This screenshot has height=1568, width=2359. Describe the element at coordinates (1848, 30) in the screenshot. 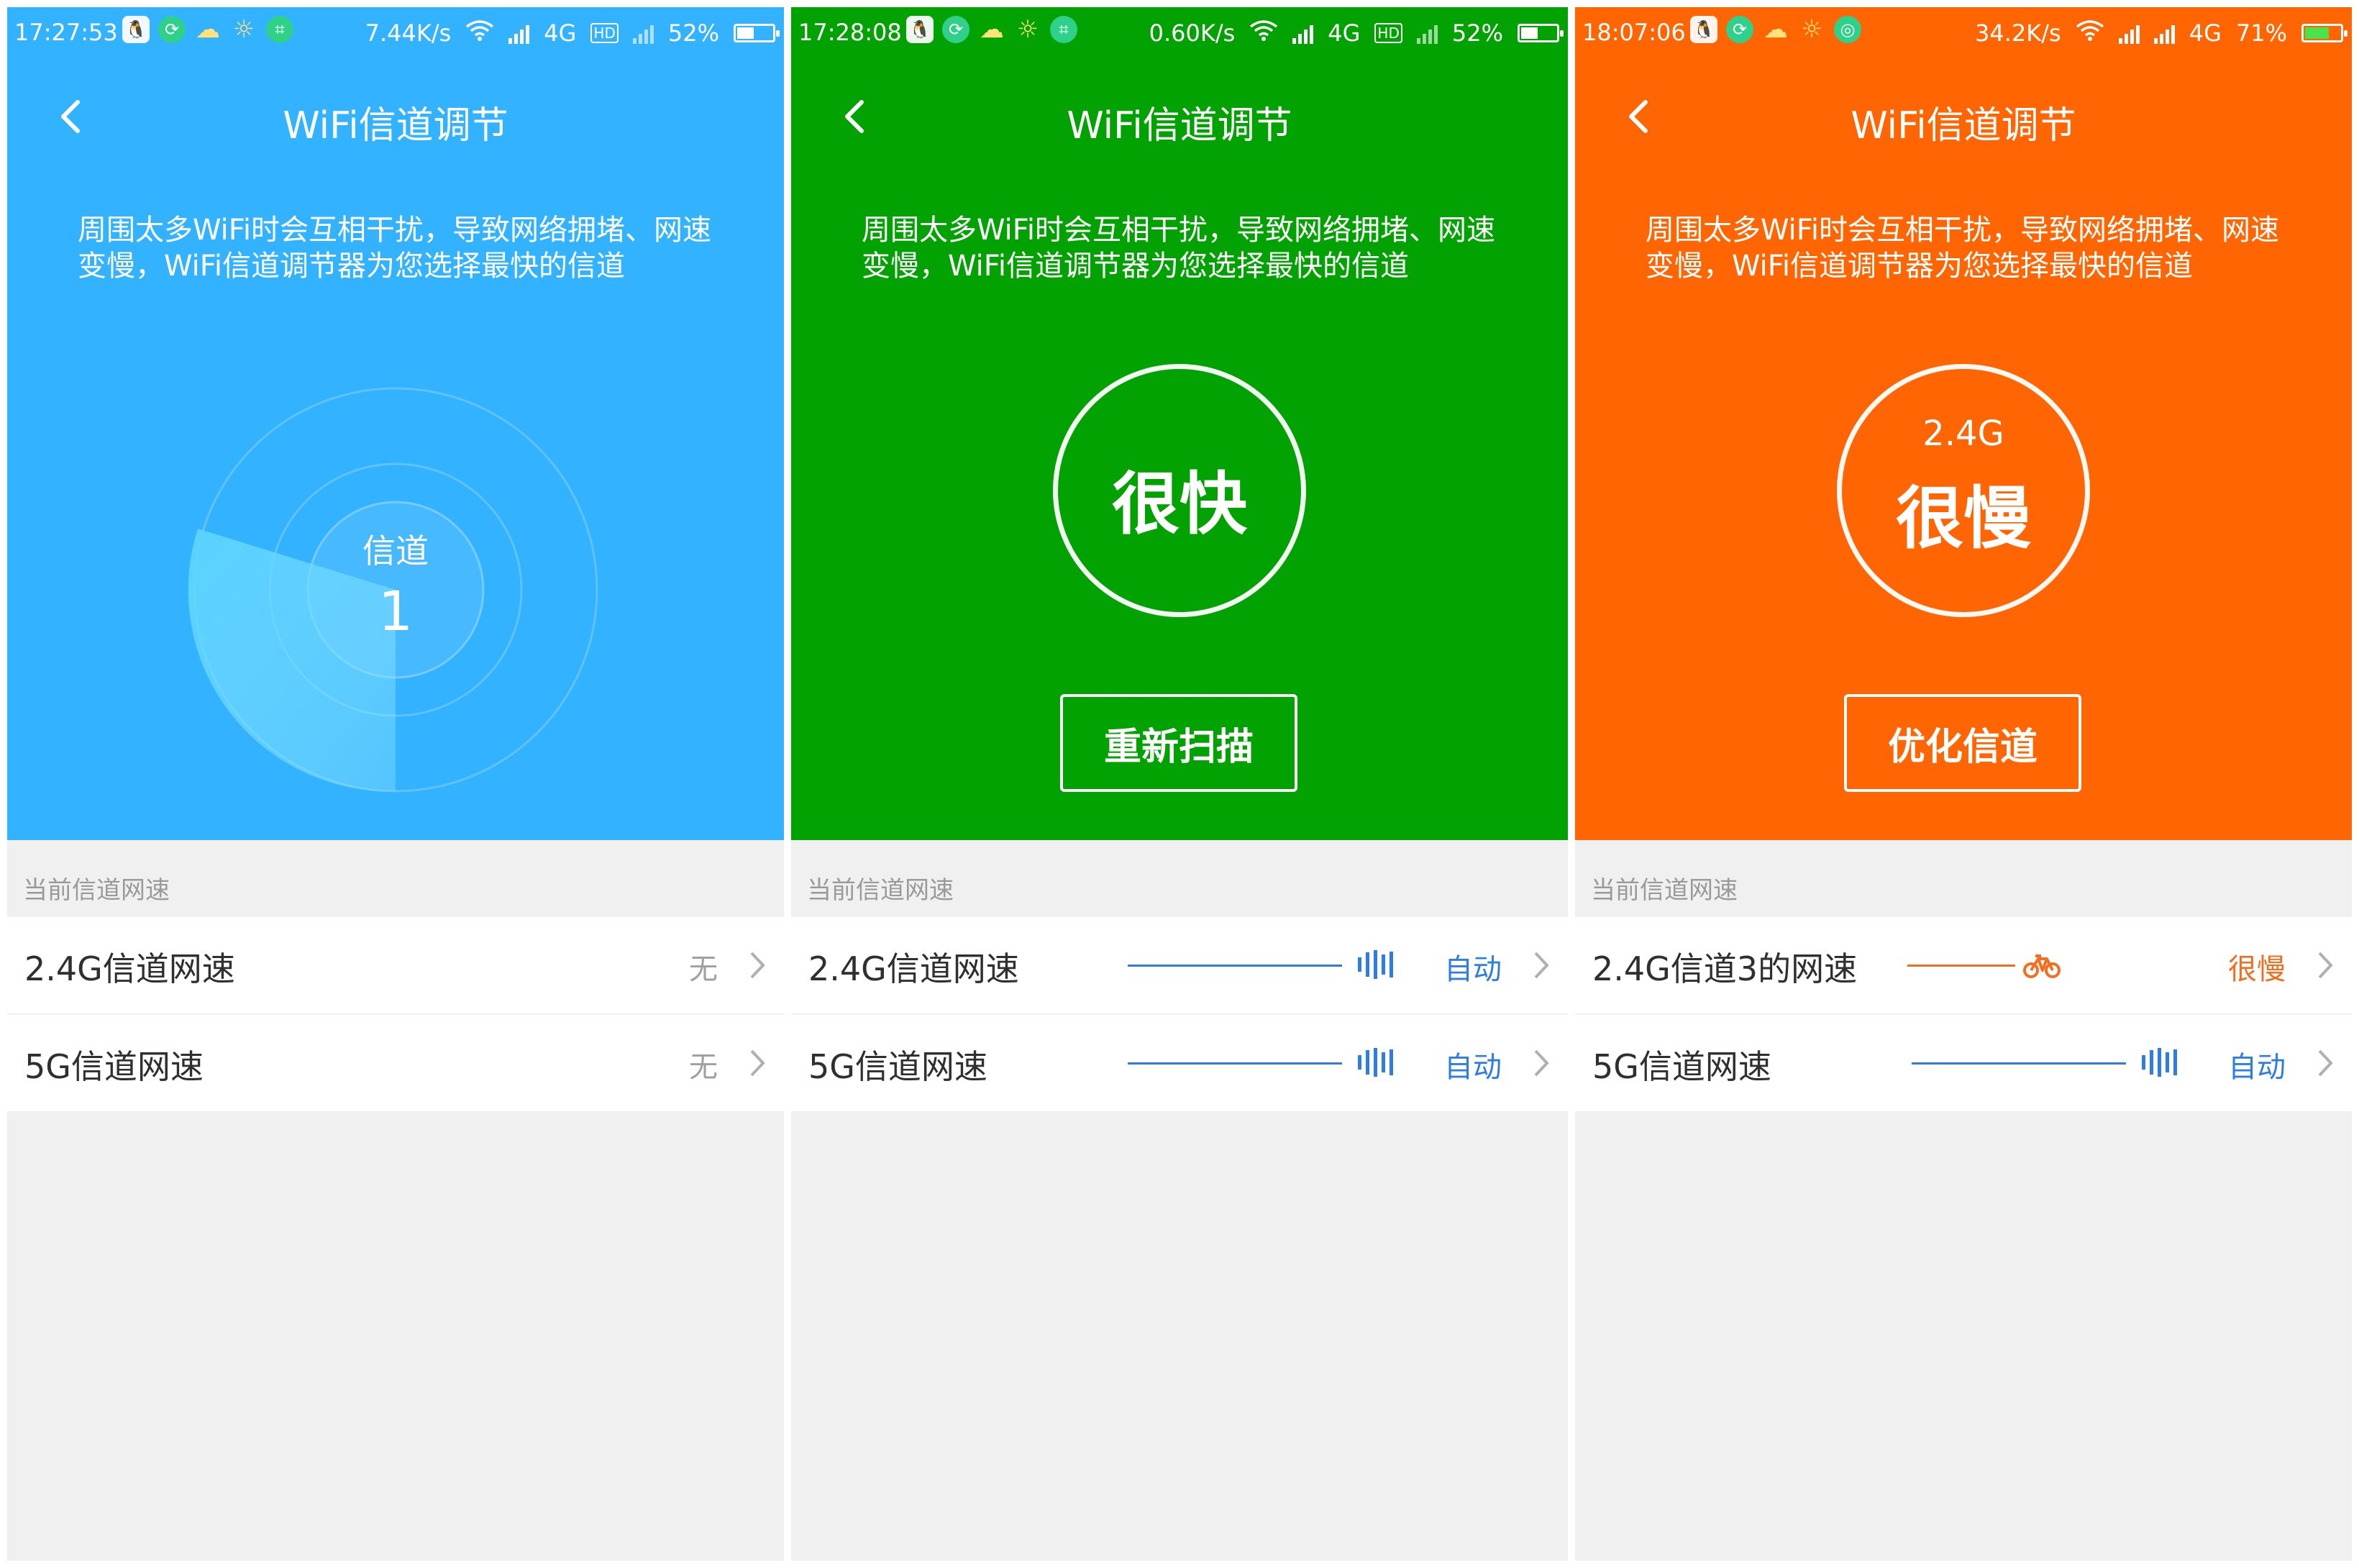

I see `hotspot-icon: ◎` at that location.